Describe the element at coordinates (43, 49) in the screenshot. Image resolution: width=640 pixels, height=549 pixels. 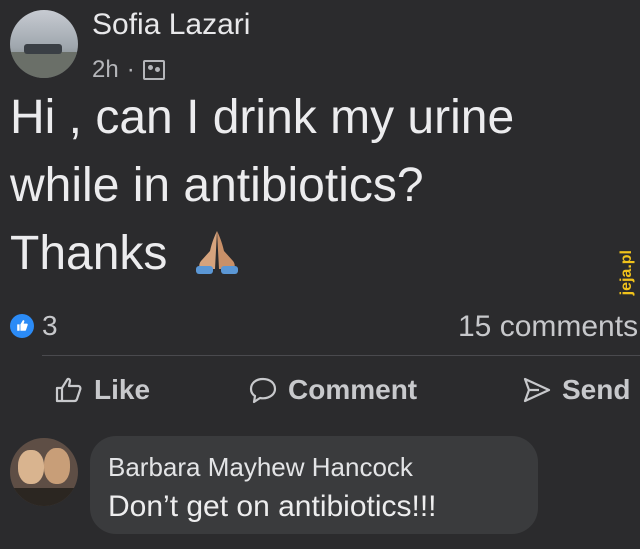
I see `avatar-car-shape` at that location.